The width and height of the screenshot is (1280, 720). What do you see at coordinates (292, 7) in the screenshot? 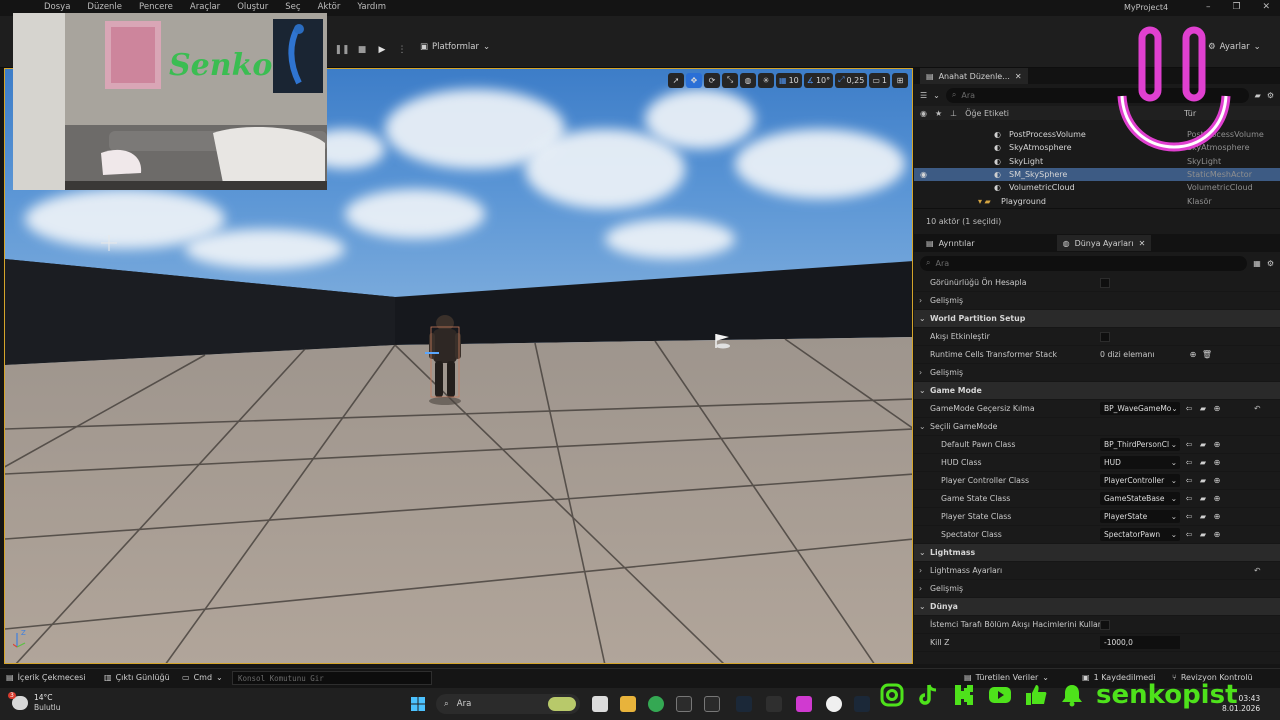
I see `menu-item: Seç` at bounding box center [292, 7].